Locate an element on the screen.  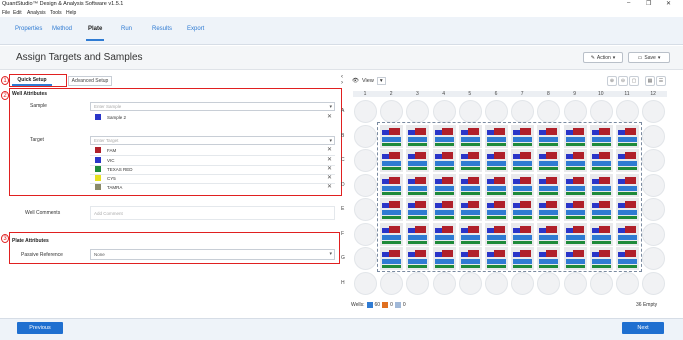
close-window-button: ✕ is located at coordinates (668, 3).